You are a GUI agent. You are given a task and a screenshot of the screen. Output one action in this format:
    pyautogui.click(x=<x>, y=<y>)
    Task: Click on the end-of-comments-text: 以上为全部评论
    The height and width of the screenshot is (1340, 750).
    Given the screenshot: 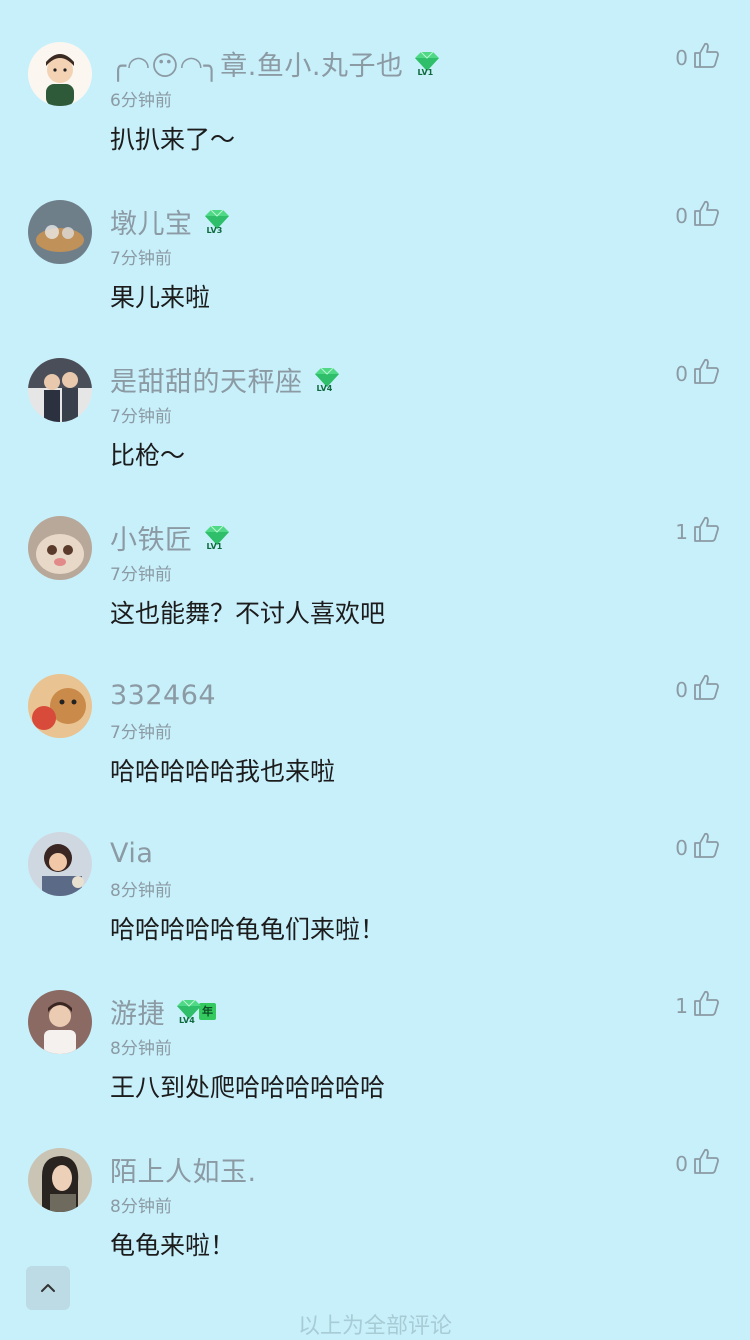 What is the action you would take?
    pyautogui.click(x=374, y=1326)
    